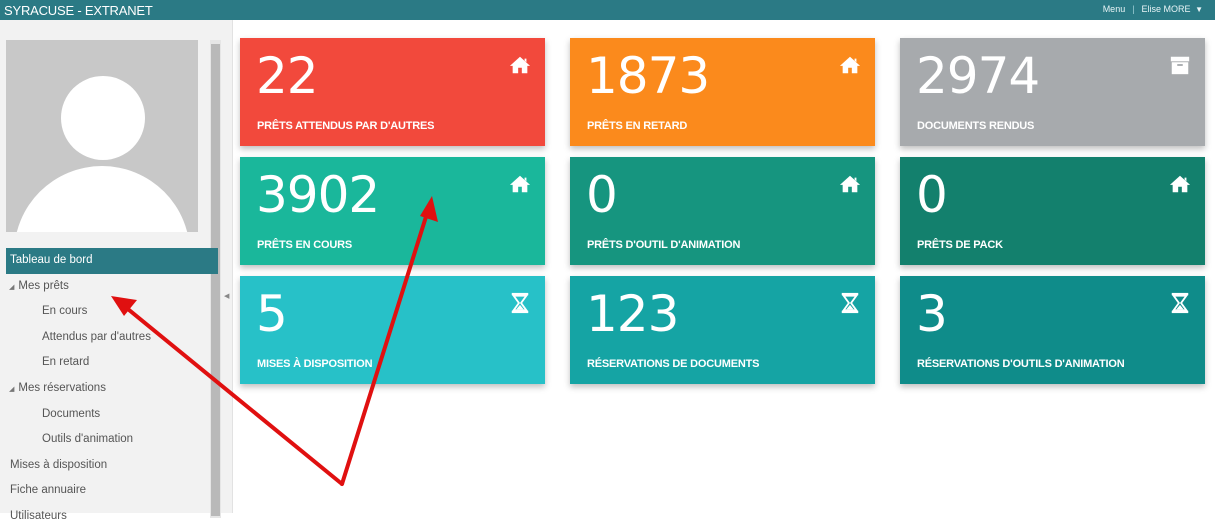  Describe the element at coordinates (112, 363) in the screenshot. I see `sidebar-item-overdue: En retard` at that location.